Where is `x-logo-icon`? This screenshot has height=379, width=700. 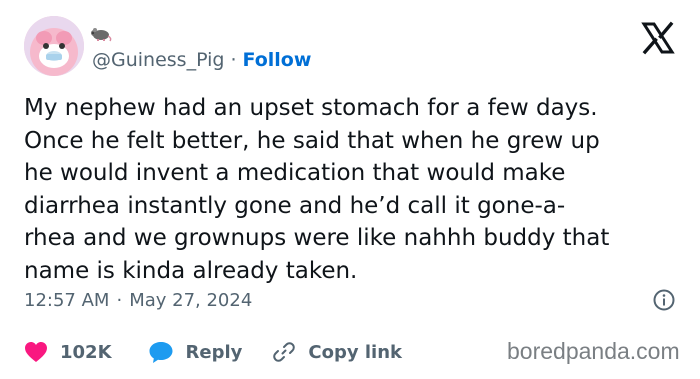 x-logo-icon is located at coordinates (658, 38).